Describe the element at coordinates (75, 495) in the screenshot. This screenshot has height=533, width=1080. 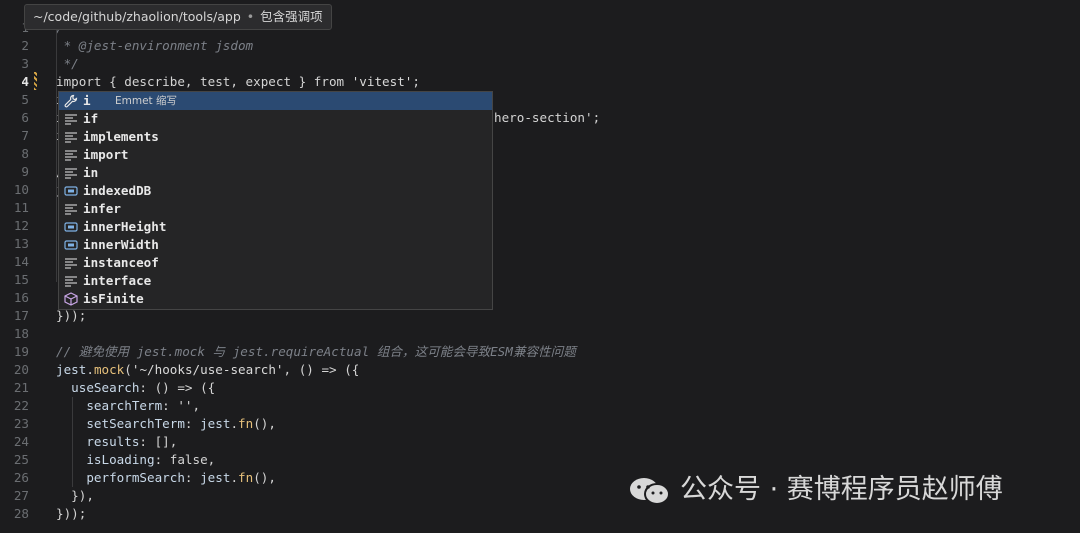
I see `code-text: }),` at that location.